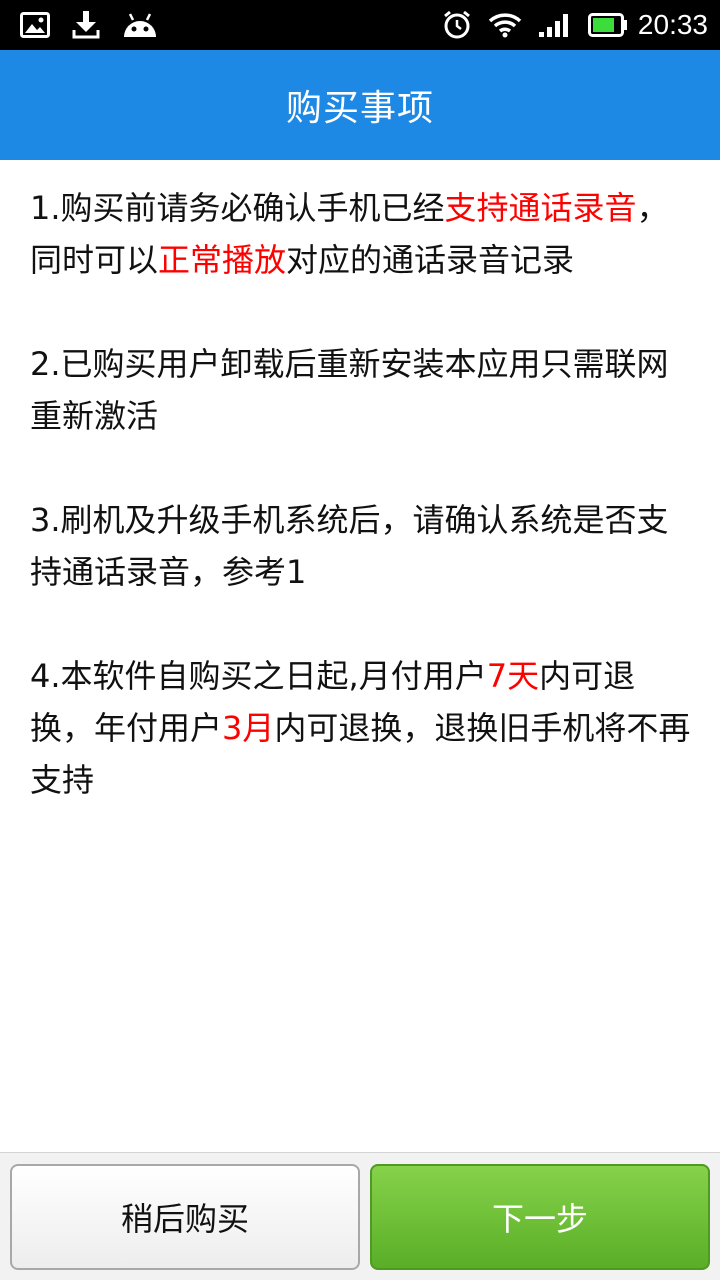 The width and height of the screenshot is (720, 1280). Describe the element at coordinates (237, 208) in the screenshot. I see `notice-text: 1.购买前请务必确认手机已经` at that location.